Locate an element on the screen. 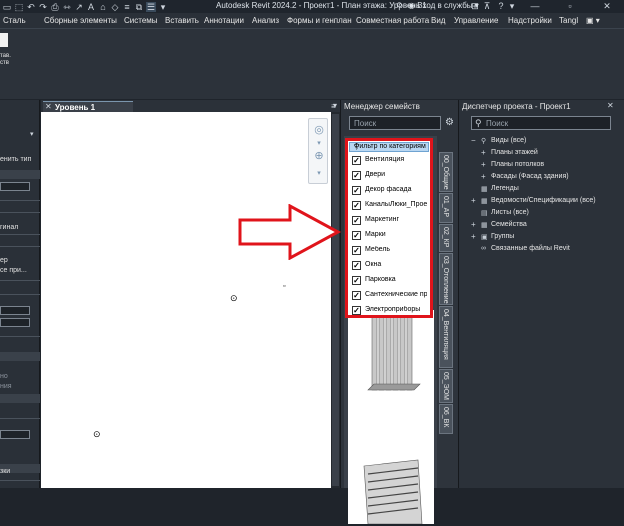  menu-insert: Вставить is located at coordinates (182, 20).